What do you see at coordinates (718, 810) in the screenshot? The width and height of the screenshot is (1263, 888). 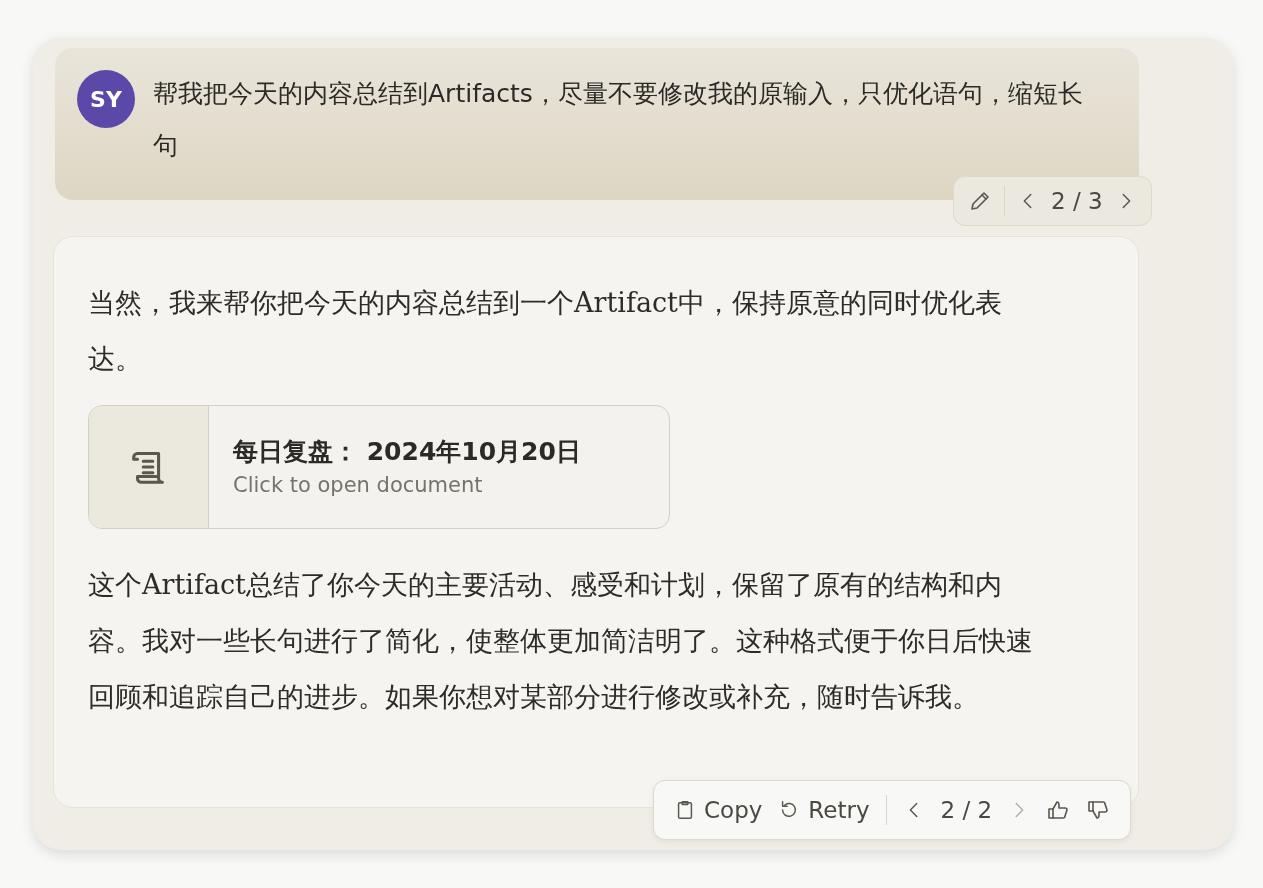 I see `copy-button: Copy` at bounding box center [718, 810].